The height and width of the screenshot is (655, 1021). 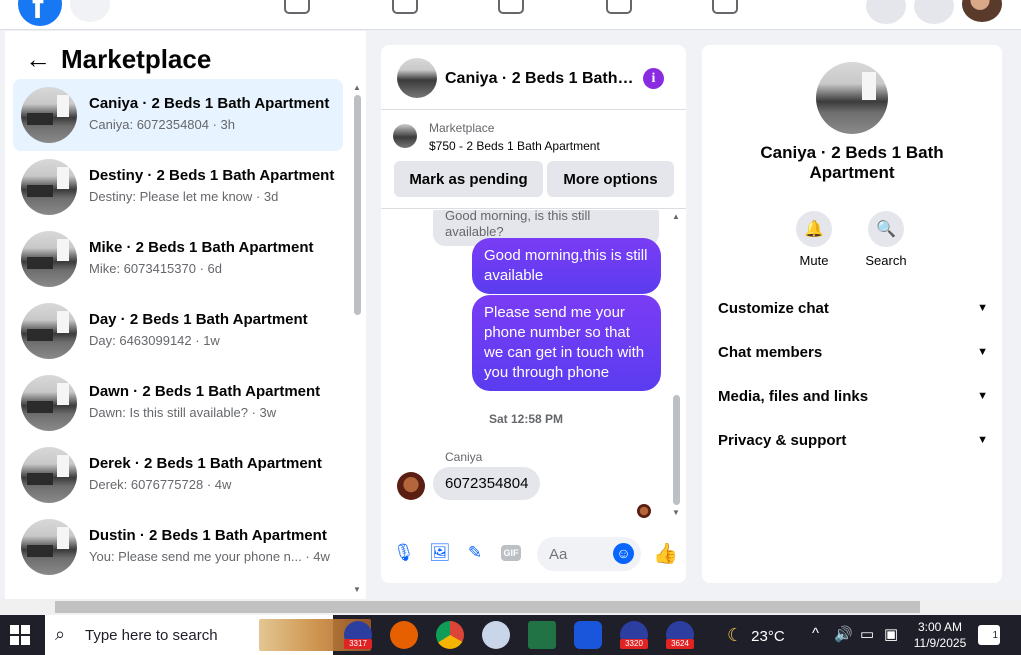 What do you see at coordinates (20, 635) in the screenshot?
I see `windows-start-icon` at bounding box center [20, 635].